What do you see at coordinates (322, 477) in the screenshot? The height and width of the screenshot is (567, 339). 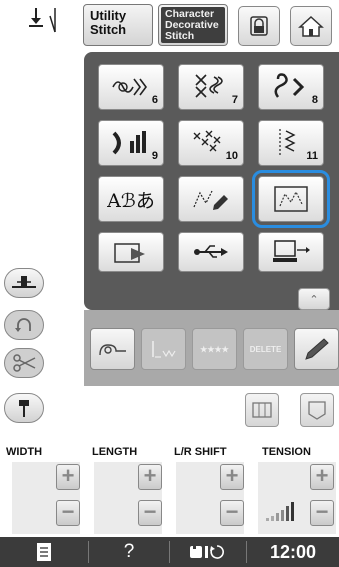 I see `tension-plus-button: +` at bounding box center [322, 477].